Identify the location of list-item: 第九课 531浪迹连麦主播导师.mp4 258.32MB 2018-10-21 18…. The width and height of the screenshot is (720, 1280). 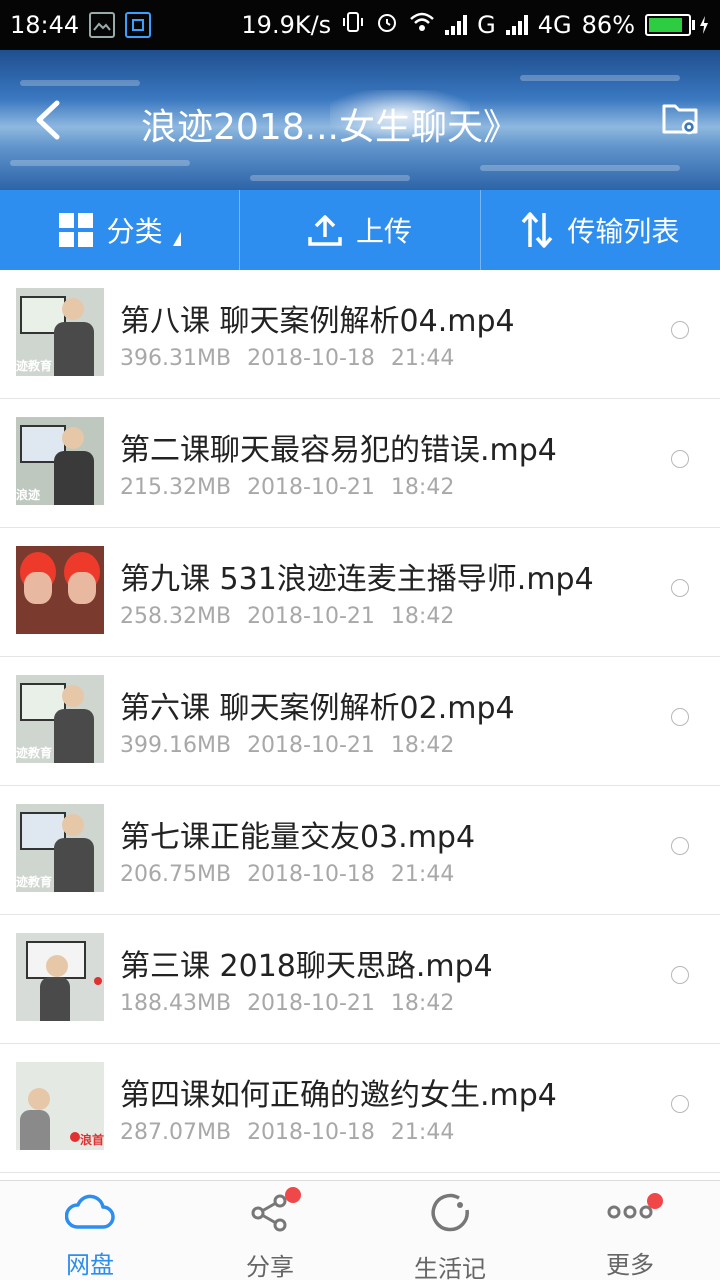
(360, 592).